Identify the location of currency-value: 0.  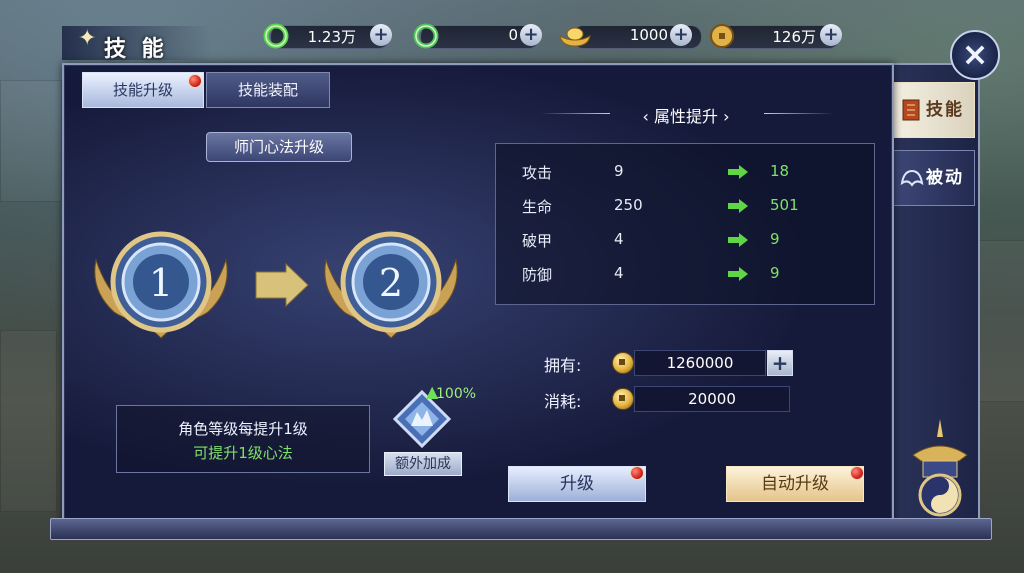
(513, 35).